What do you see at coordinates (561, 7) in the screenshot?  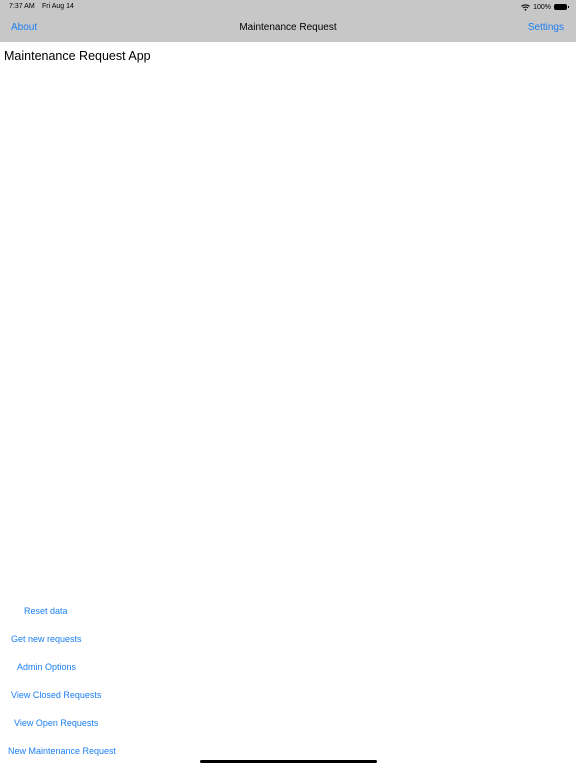 I see `battery-icon` at bounding box center [561, 7].